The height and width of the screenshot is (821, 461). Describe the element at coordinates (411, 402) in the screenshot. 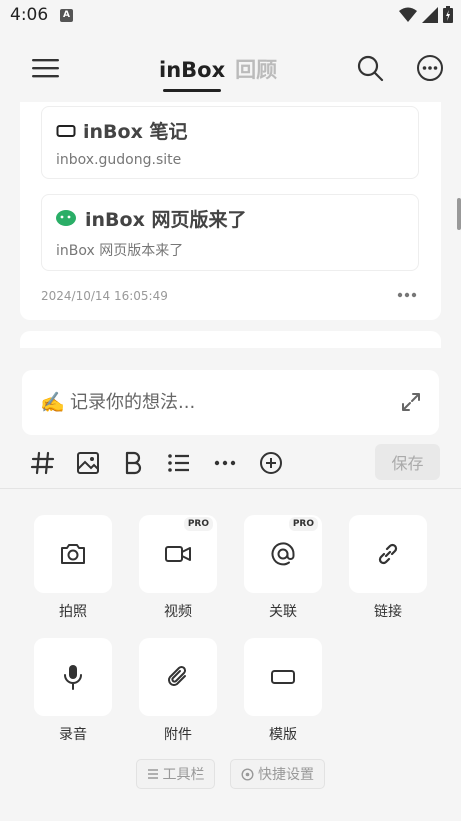

I see `expand-icon` at that location.